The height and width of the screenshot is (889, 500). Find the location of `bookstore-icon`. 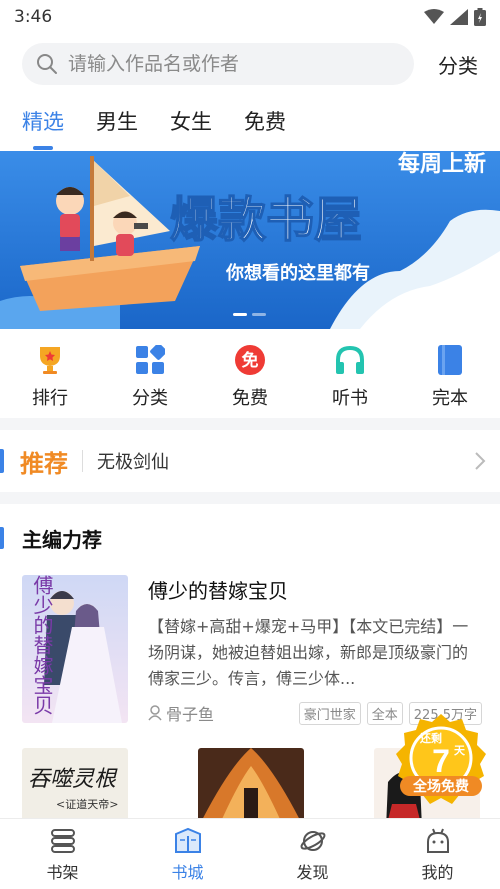

bookstore-icon is located at coordinates (187, 840).